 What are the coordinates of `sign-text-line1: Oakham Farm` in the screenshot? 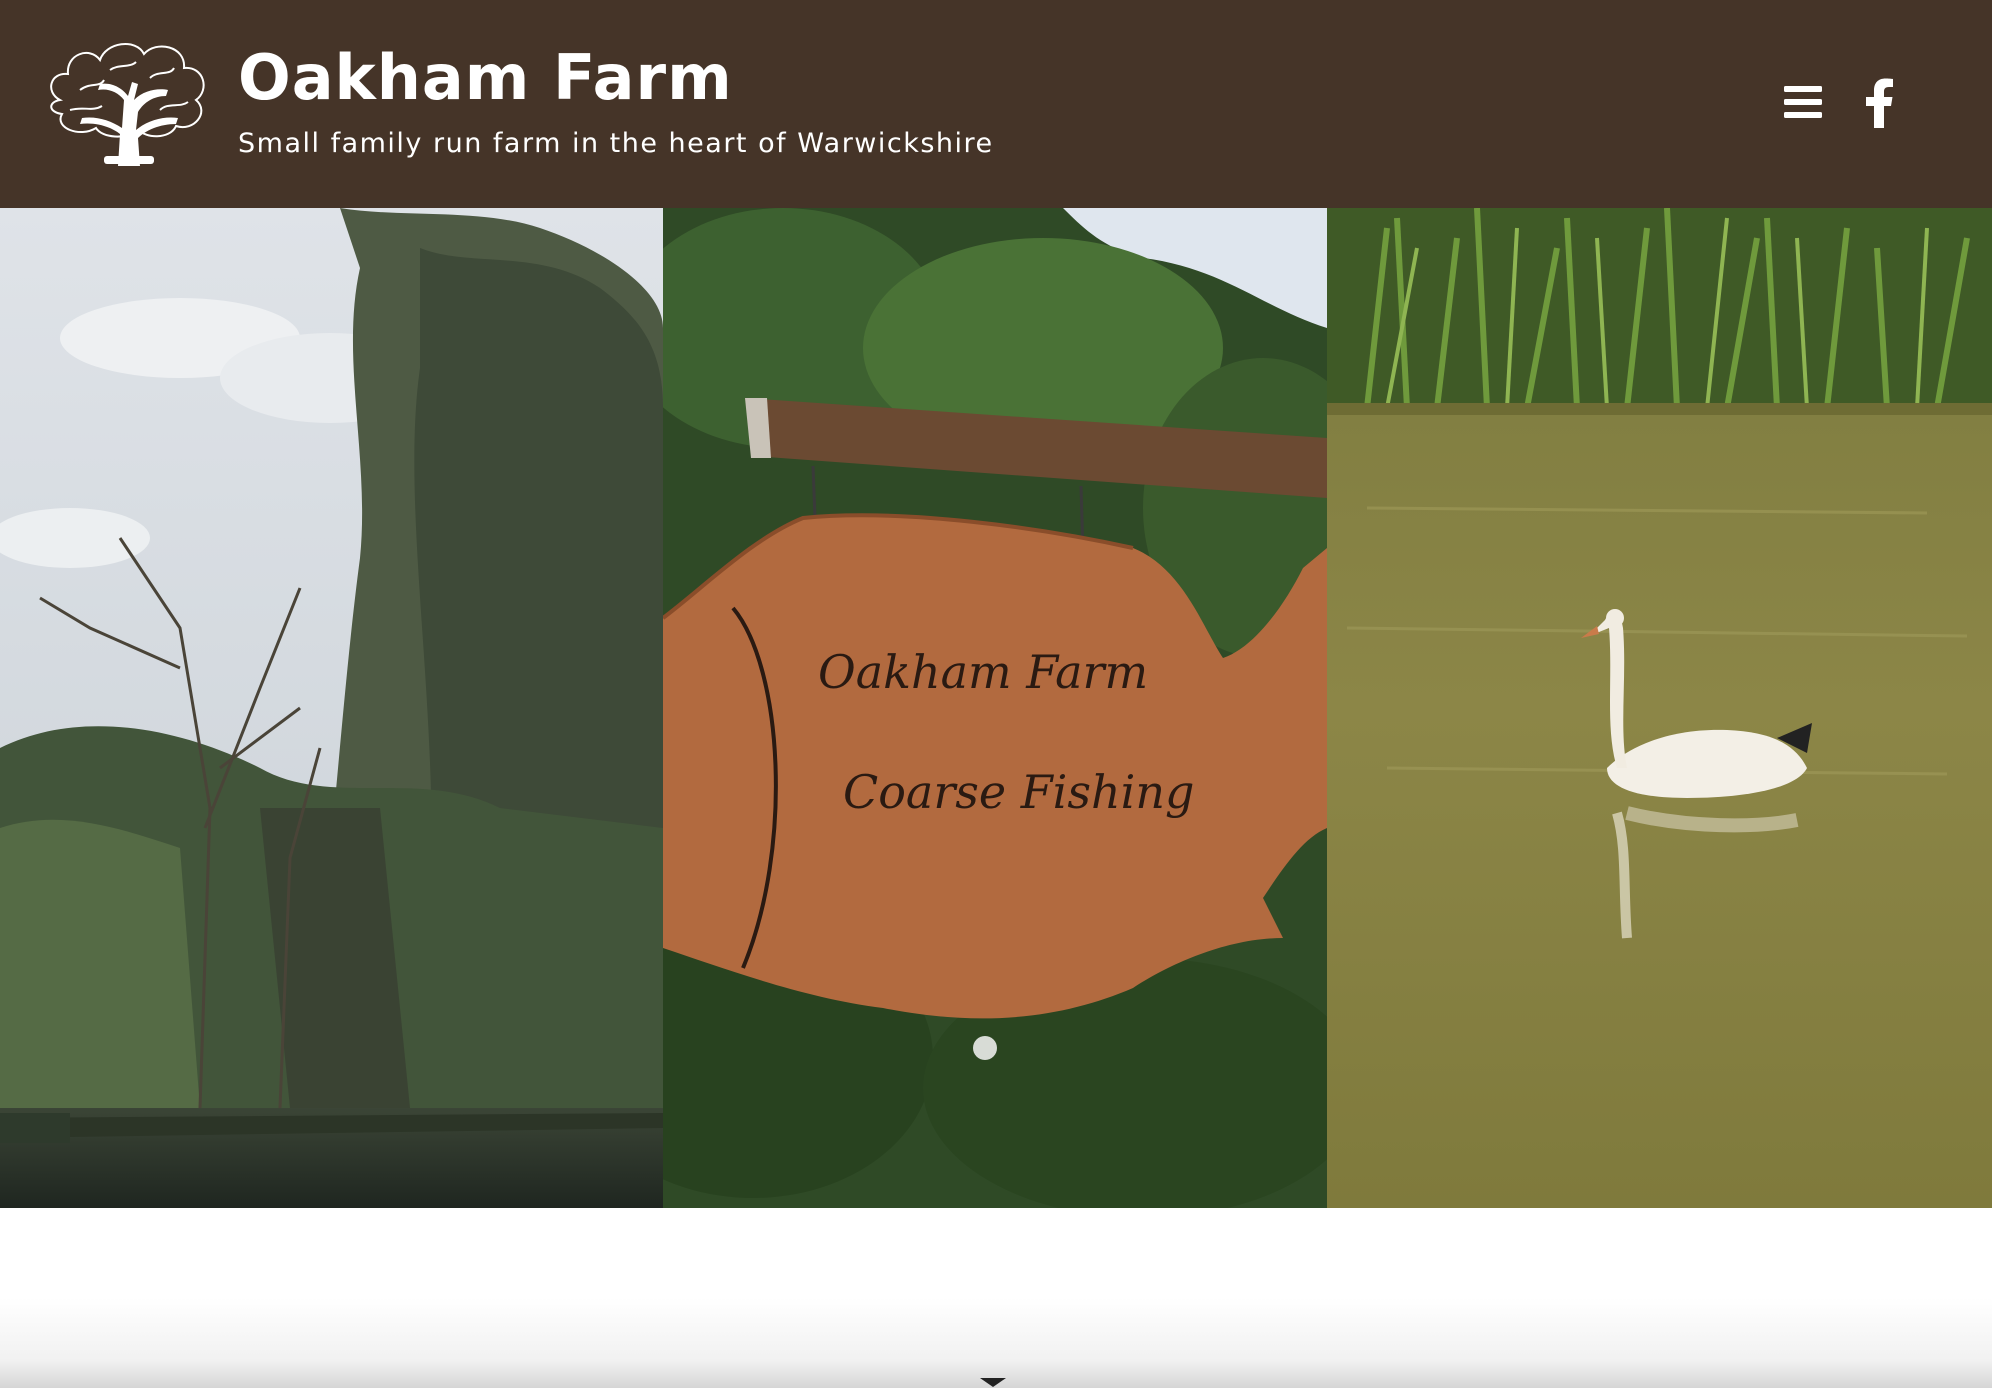 It's located at (983, 672).